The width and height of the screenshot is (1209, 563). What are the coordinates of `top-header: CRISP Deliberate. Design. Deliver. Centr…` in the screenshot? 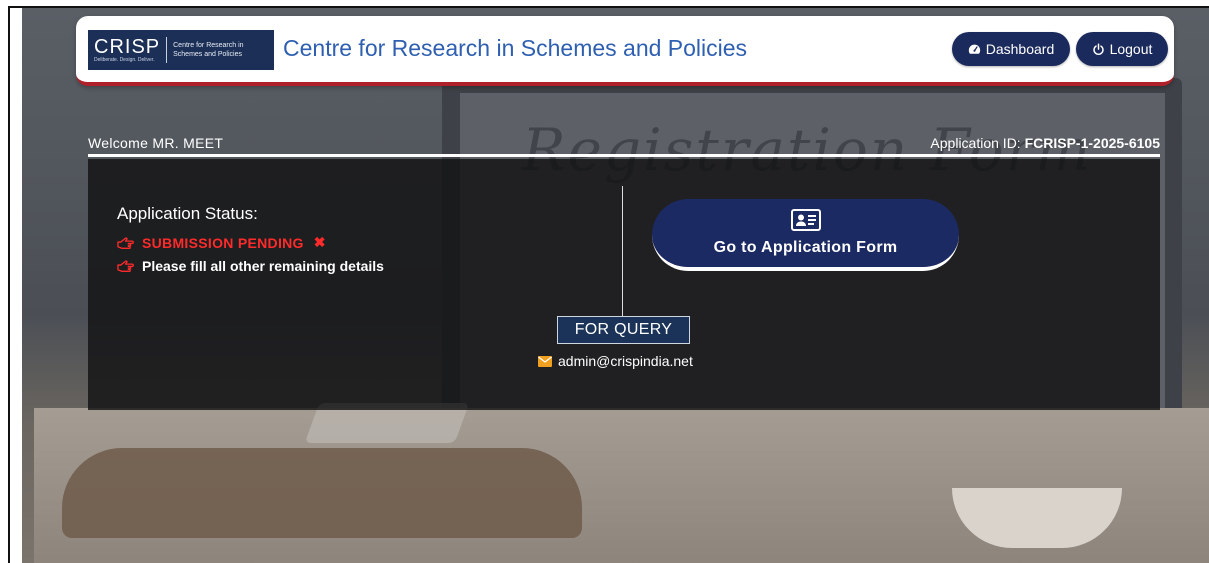 It's located at (625, 51).